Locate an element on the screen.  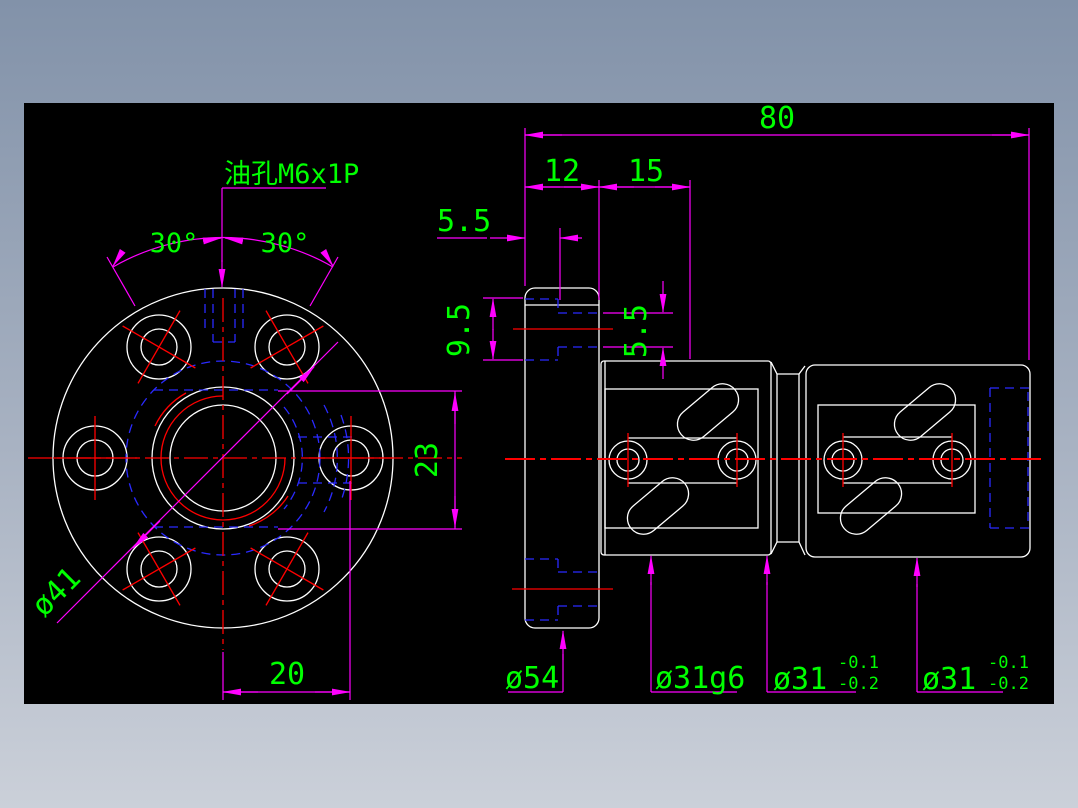
end-dia-value: ø31 is located at coordinates (949, 679).